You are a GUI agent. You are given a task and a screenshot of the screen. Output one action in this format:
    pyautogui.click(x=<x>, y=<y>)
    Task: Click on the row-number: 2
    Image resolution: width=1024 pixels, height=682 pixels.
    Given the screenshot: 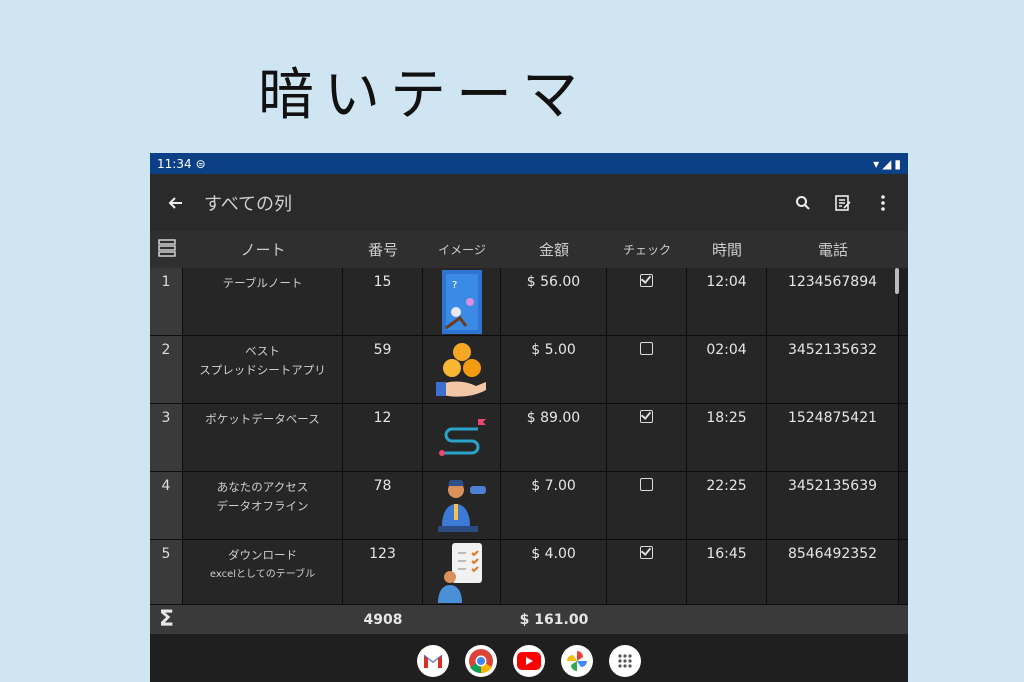 What is the action you would take?
    pyautogui.click(x=166, y=369)
    